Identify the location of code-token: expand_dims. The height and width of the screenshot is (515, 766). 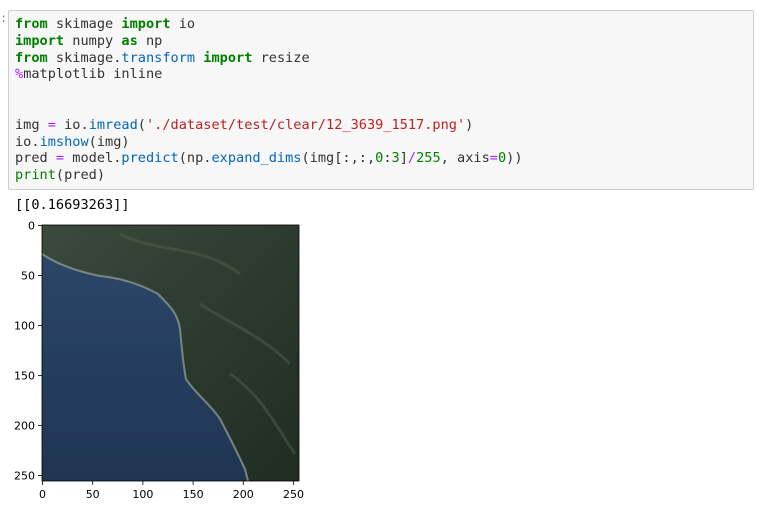
(256, 158).